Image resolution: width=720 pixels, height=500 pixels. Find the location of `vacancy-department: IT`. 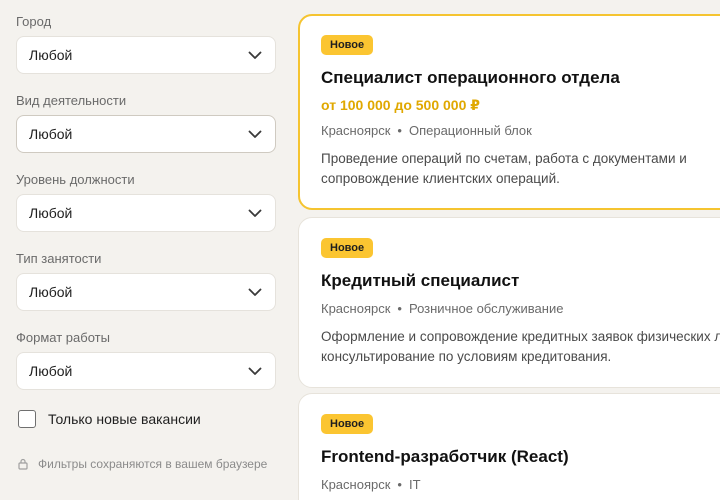

vacancy-department: IT is located at coordinates (414, 484).